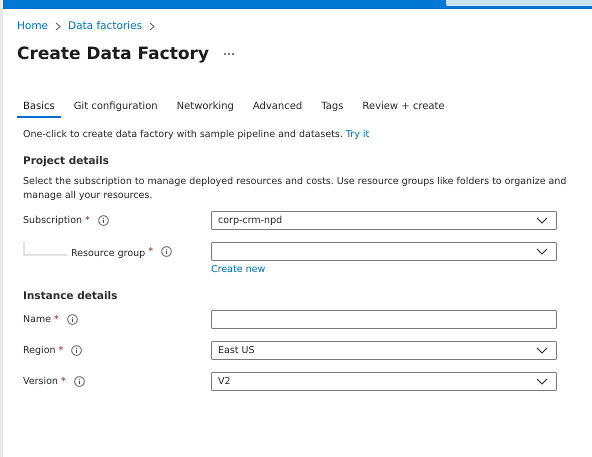 The width and height of the screenshot is (592, 457). What do you see at coordinates (113, 54) in the screenshot?
I see `page-title: Create Data Factory` at bounding box center [113, 54].